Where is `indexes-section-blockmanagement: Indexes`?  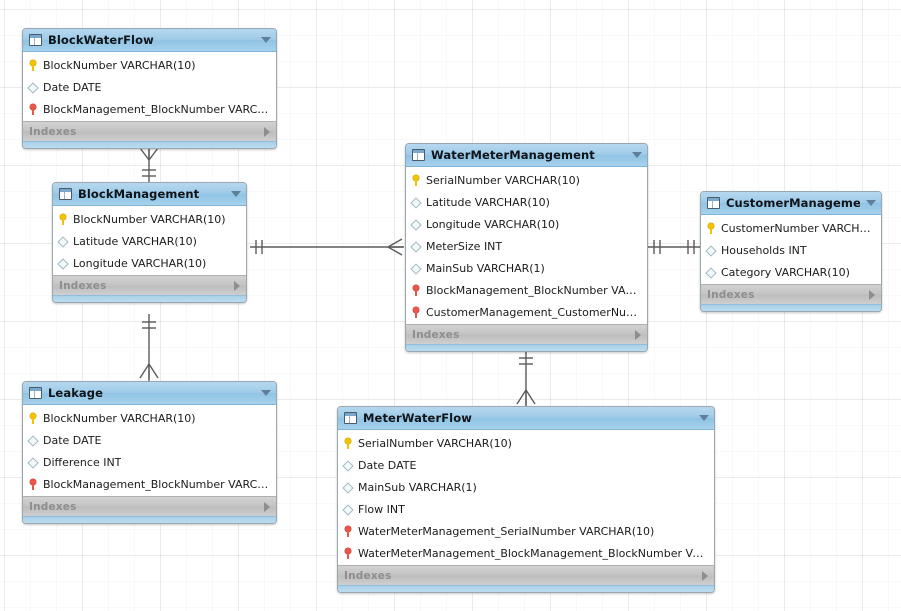
indexes-section-blockmanagement: Indexes is located at coordinates (149, 285).